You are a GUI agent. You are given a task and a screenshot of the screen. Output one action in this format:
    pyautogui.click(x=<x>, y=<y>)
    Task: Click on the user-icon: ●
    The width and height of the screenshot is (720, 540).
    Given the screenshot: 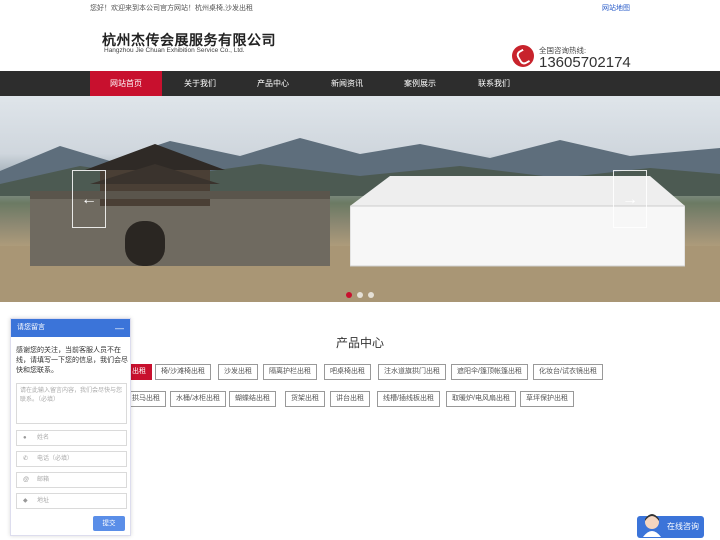 What is the action you would take?
    pyautogui.click(x=25, y=438)
    